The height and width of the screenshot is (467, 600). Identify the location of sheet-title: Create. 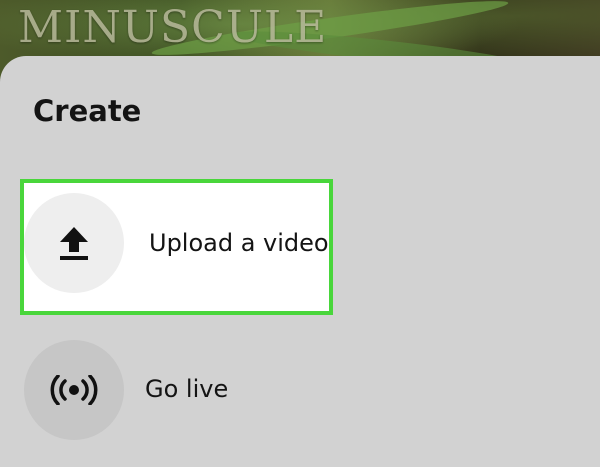
(87, 111).